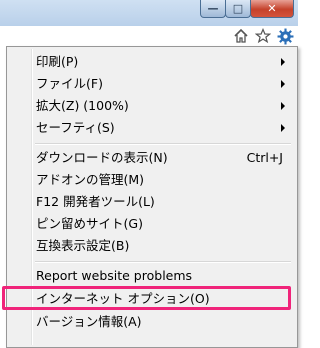 The width and height of the screenshot is (320, 348). What do you see at coordinates (151, 179) in the screenshot?
I see `menu-item-manage-addons: アドオンの管理(M)` at bounding box center [151, 179].